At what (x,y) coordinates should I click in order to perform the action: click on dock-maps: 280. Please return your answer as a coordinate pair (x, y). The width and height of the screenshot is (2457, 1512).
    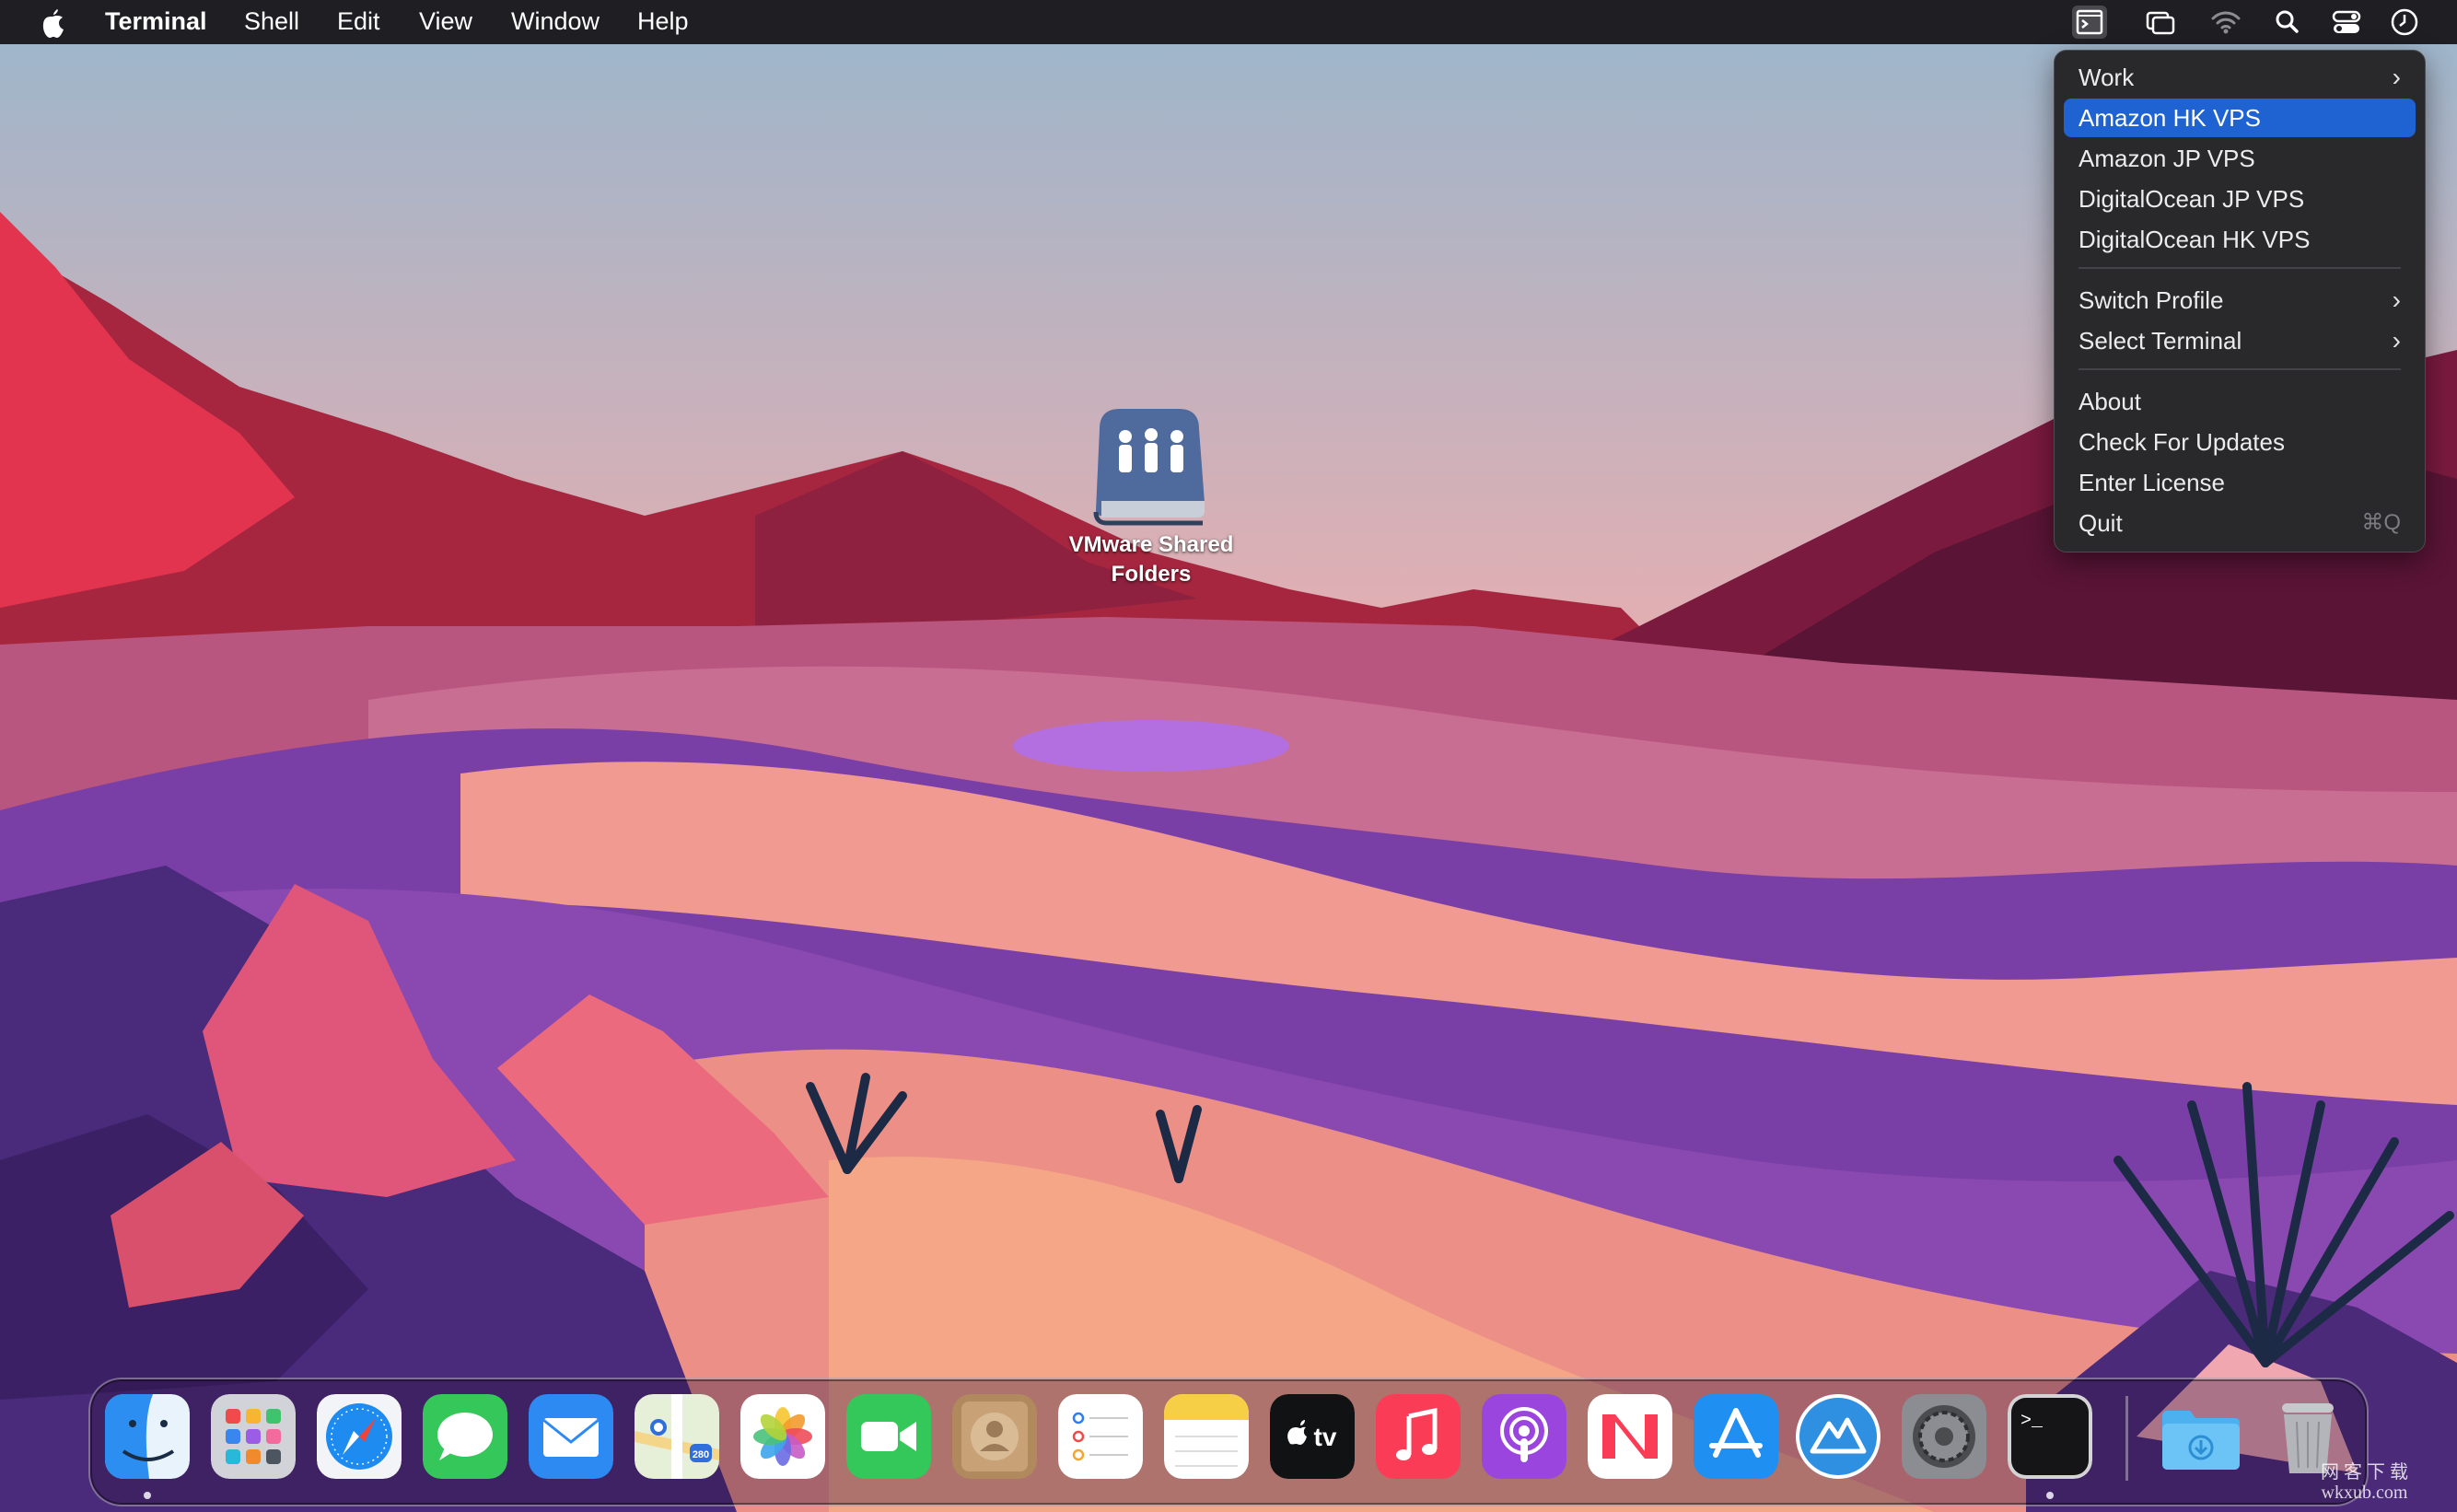
    Looking at the image, I should click on (677, 1437).